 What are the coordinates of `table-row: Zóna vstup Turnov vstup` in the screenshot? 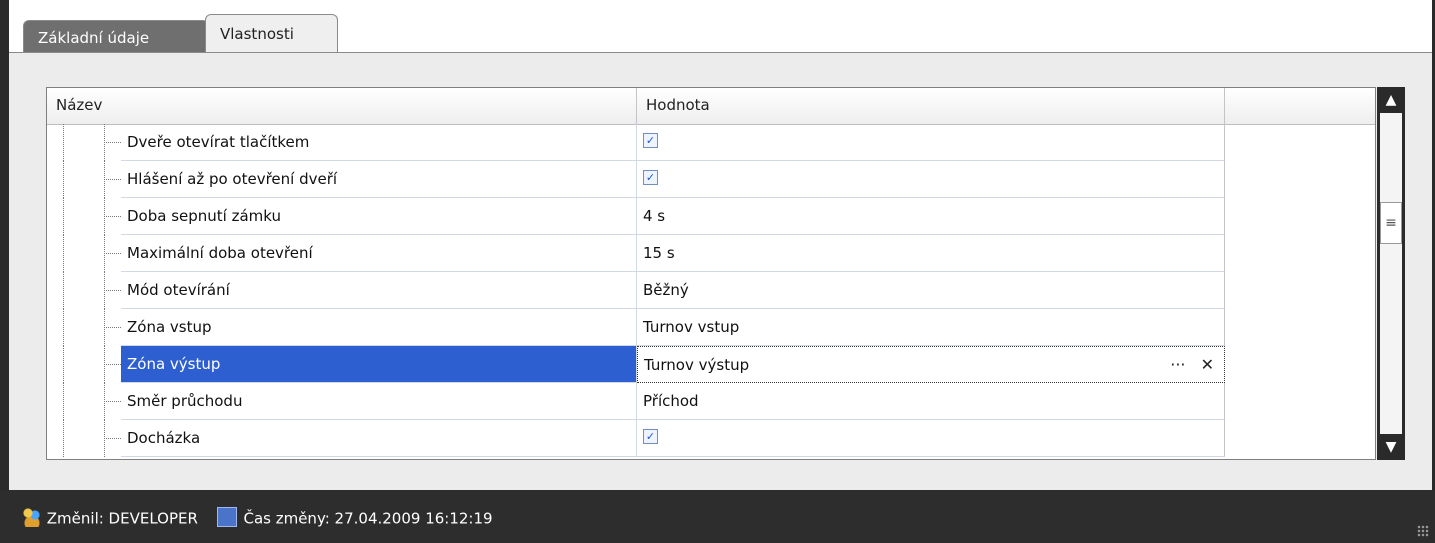 It's located at (636, 327).